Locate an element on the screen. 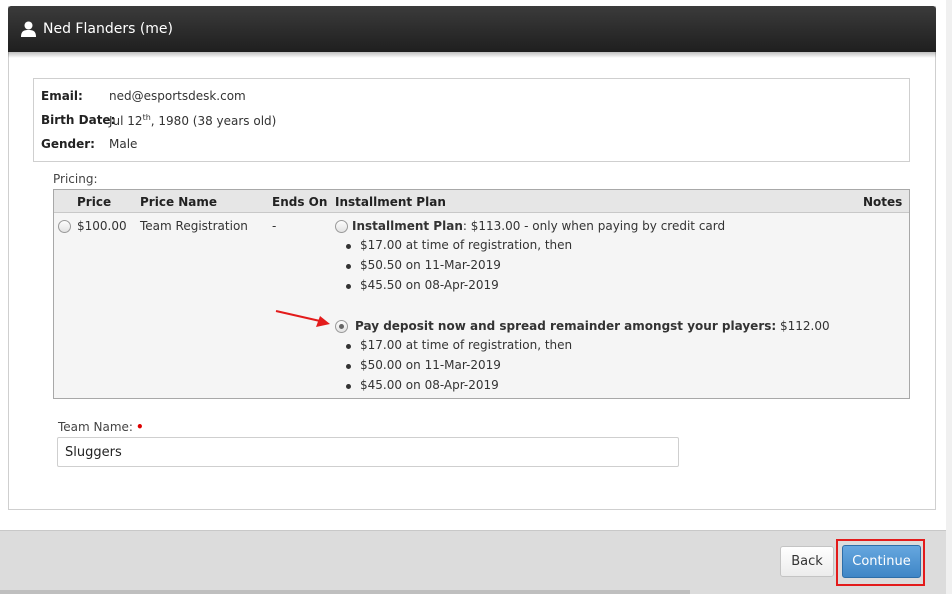 This screenshot has height=594, width=952. installment-step: $50.50 on 11-Mar-2019 is located at coordinates (459, 268).